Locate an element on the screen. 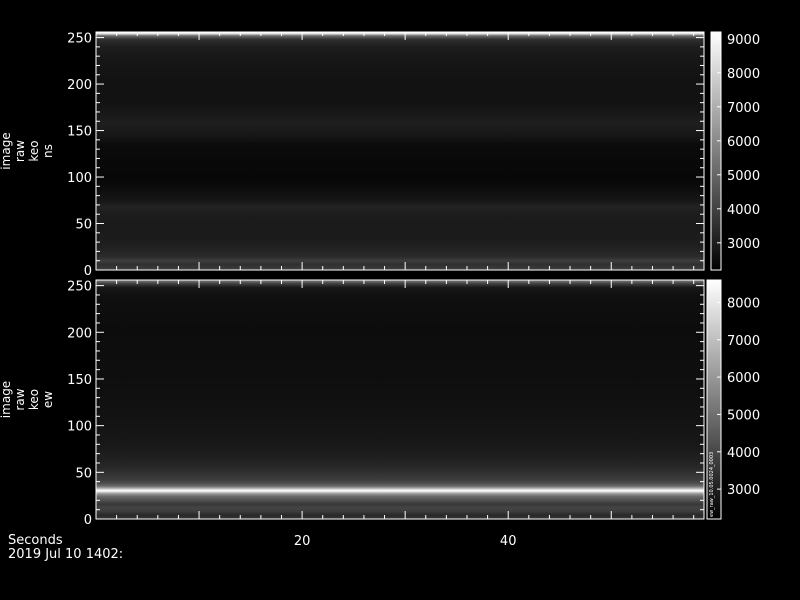  panel-label-word: ew is located at coordinates (48, 399).